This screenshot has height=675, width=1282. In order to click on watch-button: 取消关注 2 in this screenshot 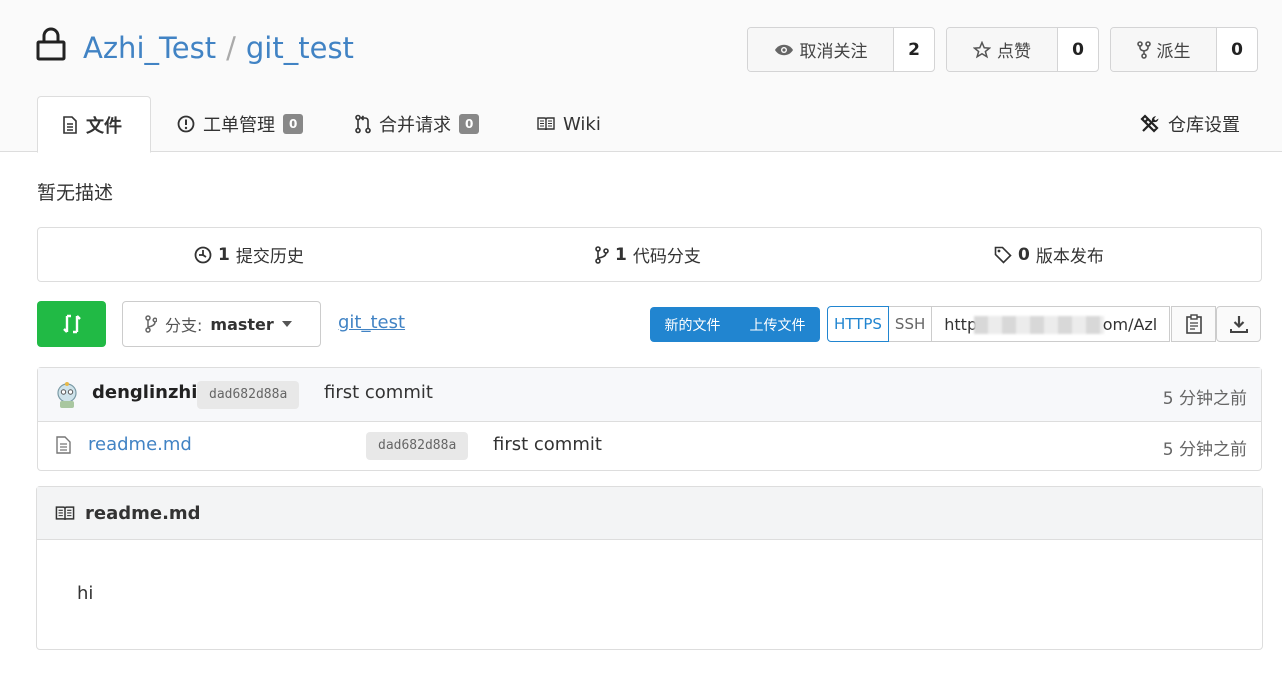, I will do `click(841, 49)`.